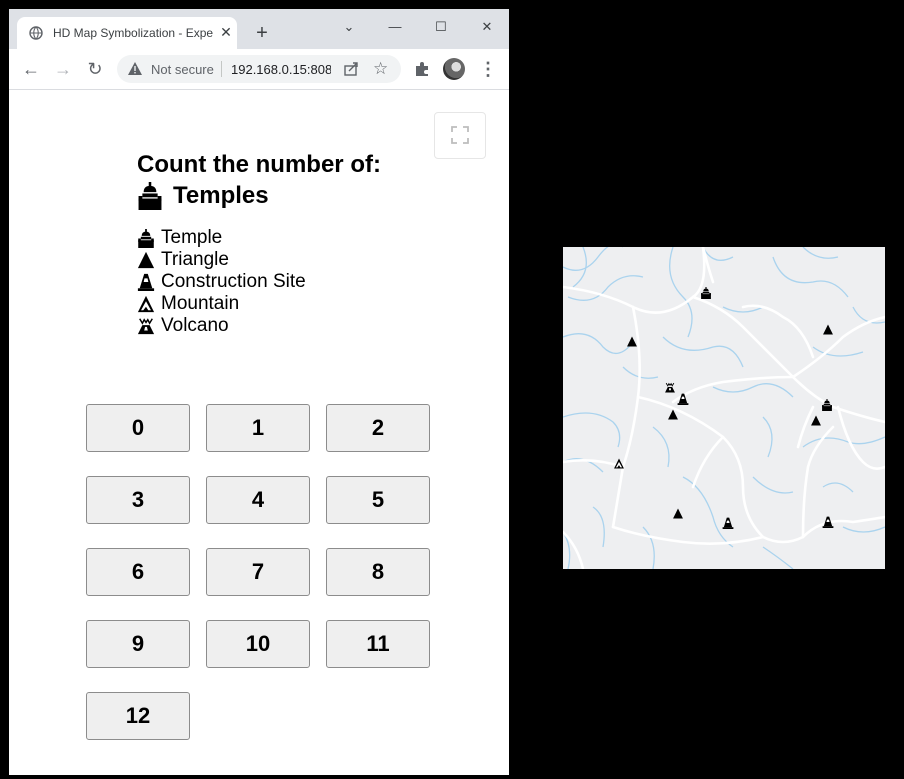  Describe the element at coordinates (422, 71) in the screenshot. I see `extensions-puzzle-icon` at that location.